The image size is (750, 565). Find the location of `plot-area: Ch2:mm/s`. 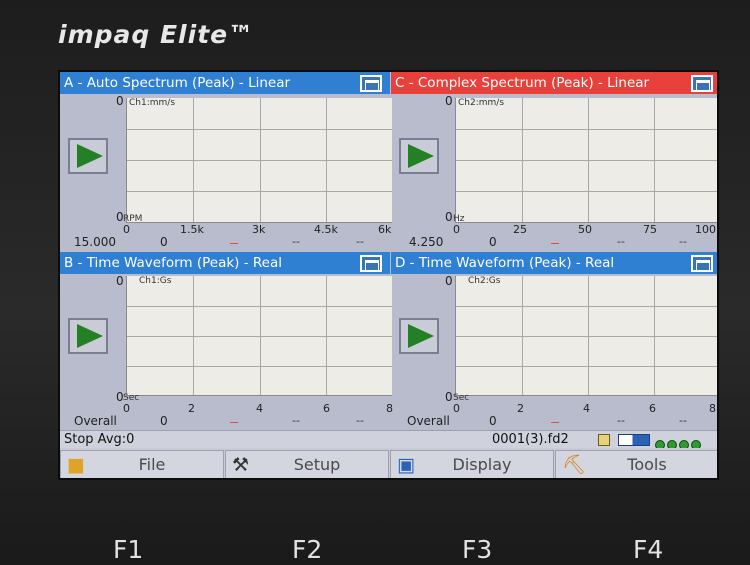

plot-area: Ch2:mm/s is located at coordinates (586, 160).